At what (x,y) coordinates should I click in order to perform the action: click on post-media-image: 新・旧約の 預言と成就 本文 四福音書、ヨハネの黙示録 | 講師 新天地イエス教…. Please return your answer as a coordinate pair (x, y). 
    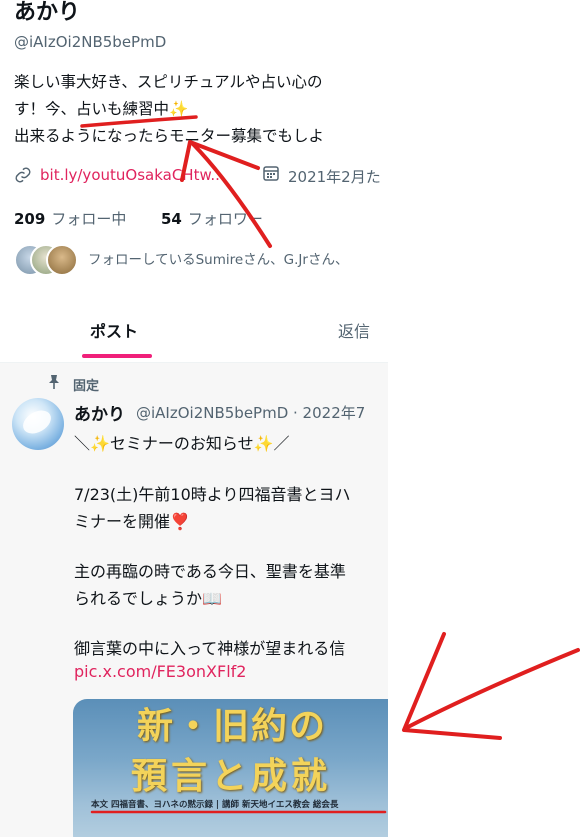
    Looking at the image, I should click on (230, 768).